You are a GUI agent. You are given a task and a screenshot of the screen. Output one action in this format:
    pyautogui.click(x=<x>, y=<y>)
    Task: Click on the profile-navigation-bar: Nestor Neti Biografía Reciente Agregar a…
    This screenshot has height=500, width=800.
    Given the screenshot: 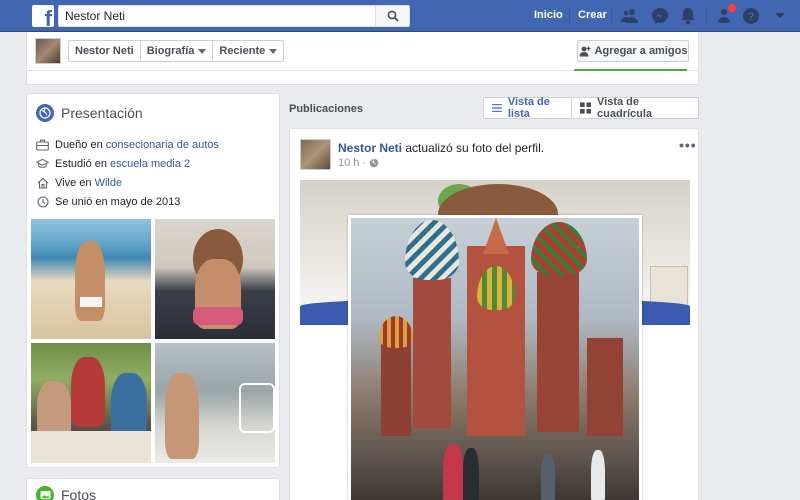 What is the action you would take?
    pyautogui.click(x=362, y=58)
    